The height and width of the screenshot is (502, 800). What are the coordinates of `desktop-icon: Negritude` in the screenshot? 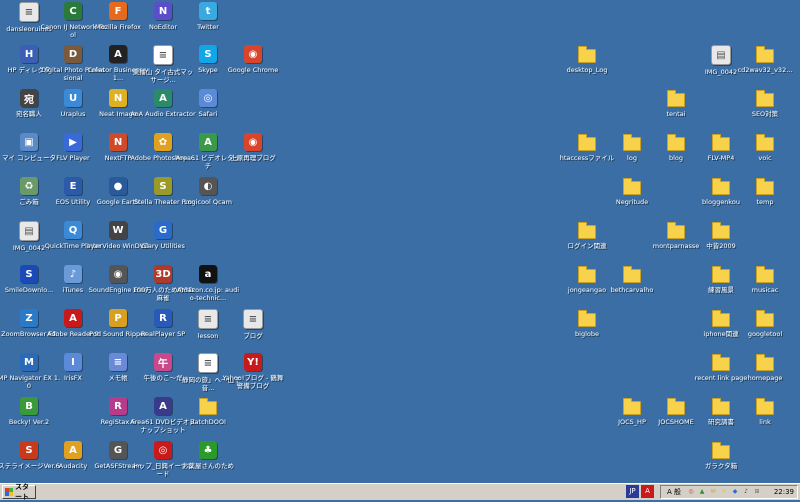 It's located at (632, 191).